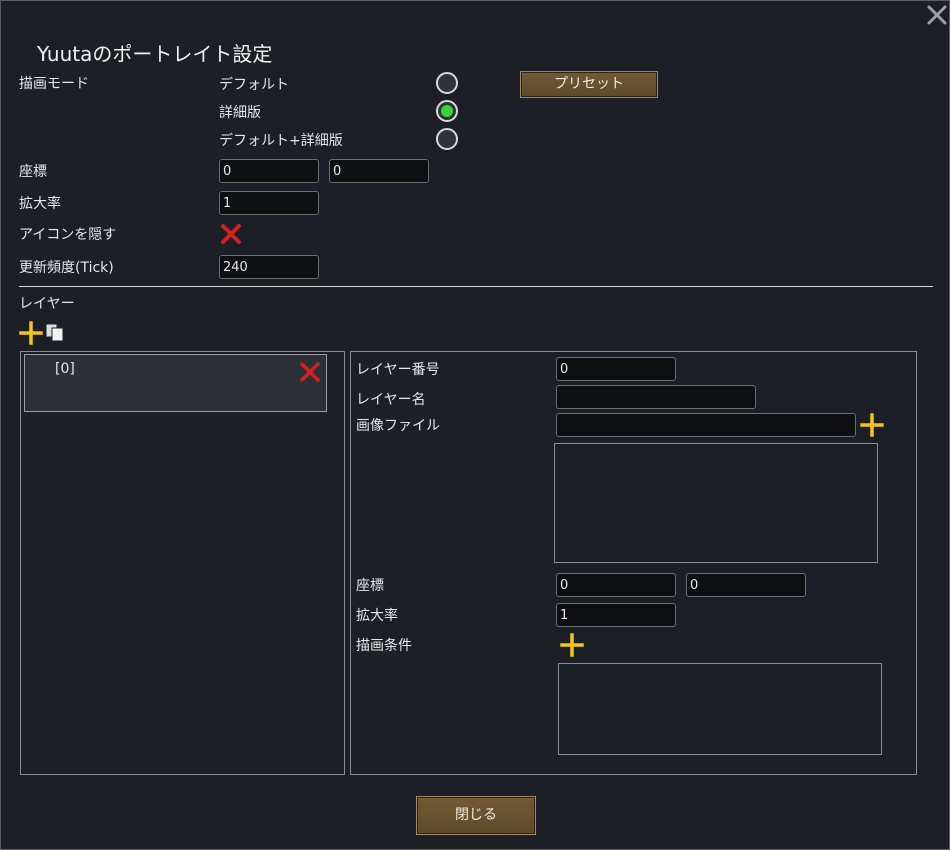  What do you see at coordinates (155, 54) in the screenshot?
I see `window-title: Yuutaのポートレイト設定` at bounding box center [155, 54].